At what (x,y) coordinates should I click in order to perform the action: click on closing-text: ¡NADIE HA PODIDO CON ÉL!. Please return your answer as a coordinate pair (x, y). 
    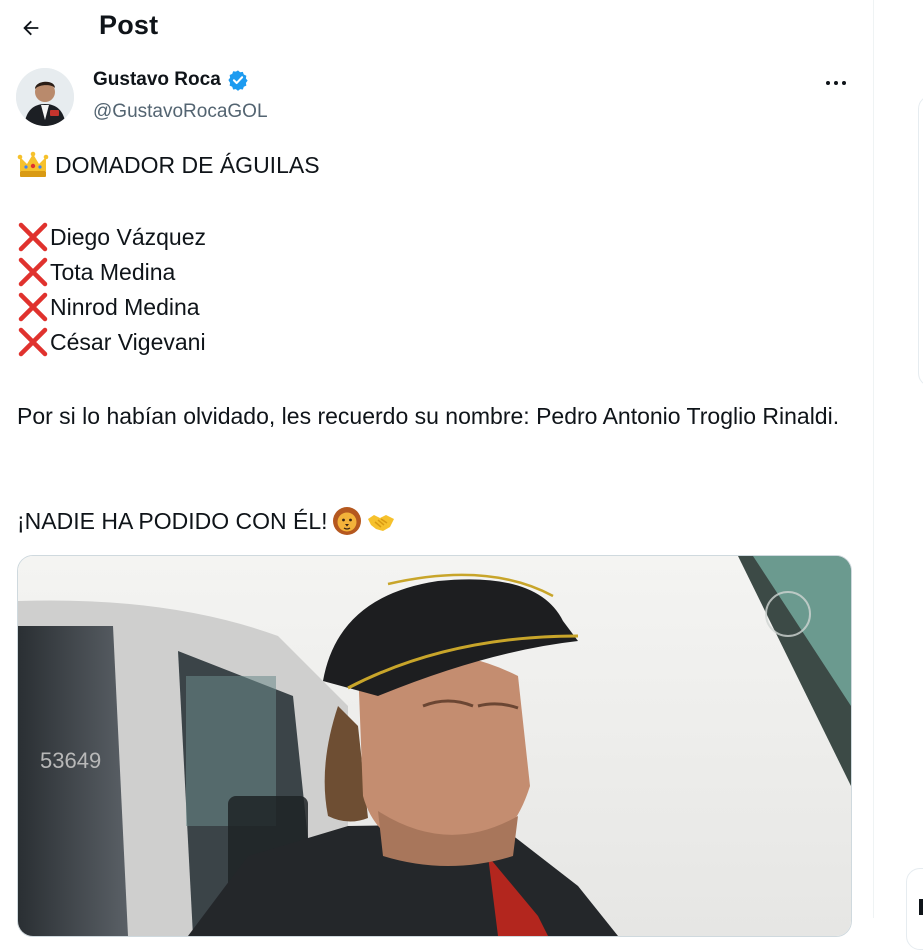
    Looking at the image, I should click on (172, 521).